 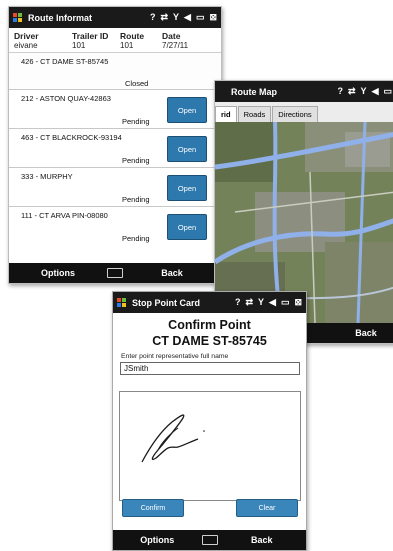 What do you see at coordinates (115, 71) in the screenshot?
I see `stop-row: 426 - CT DAME ST-85745 Closed` at bounding box center [115, 71].